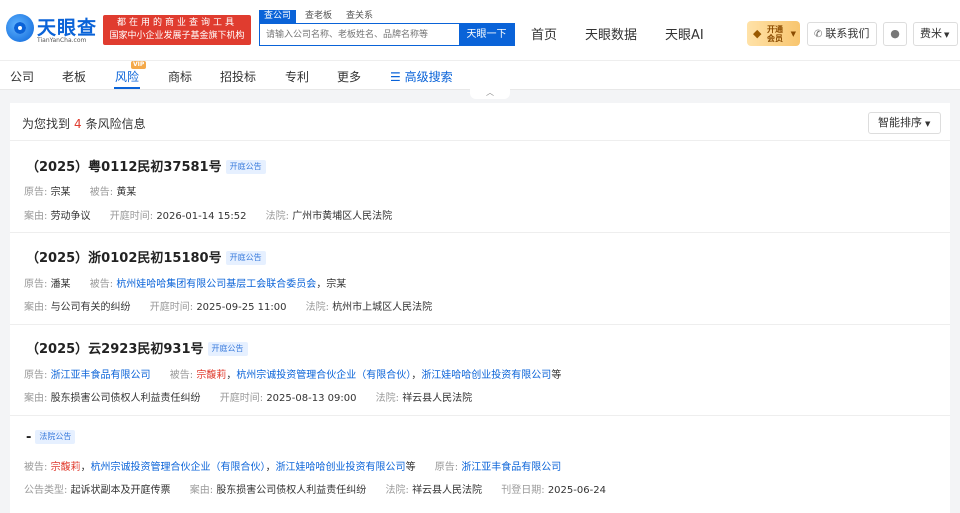  I want to click on case-title: （2025）云2923民初931号 开庭公告, so click(137, 347).